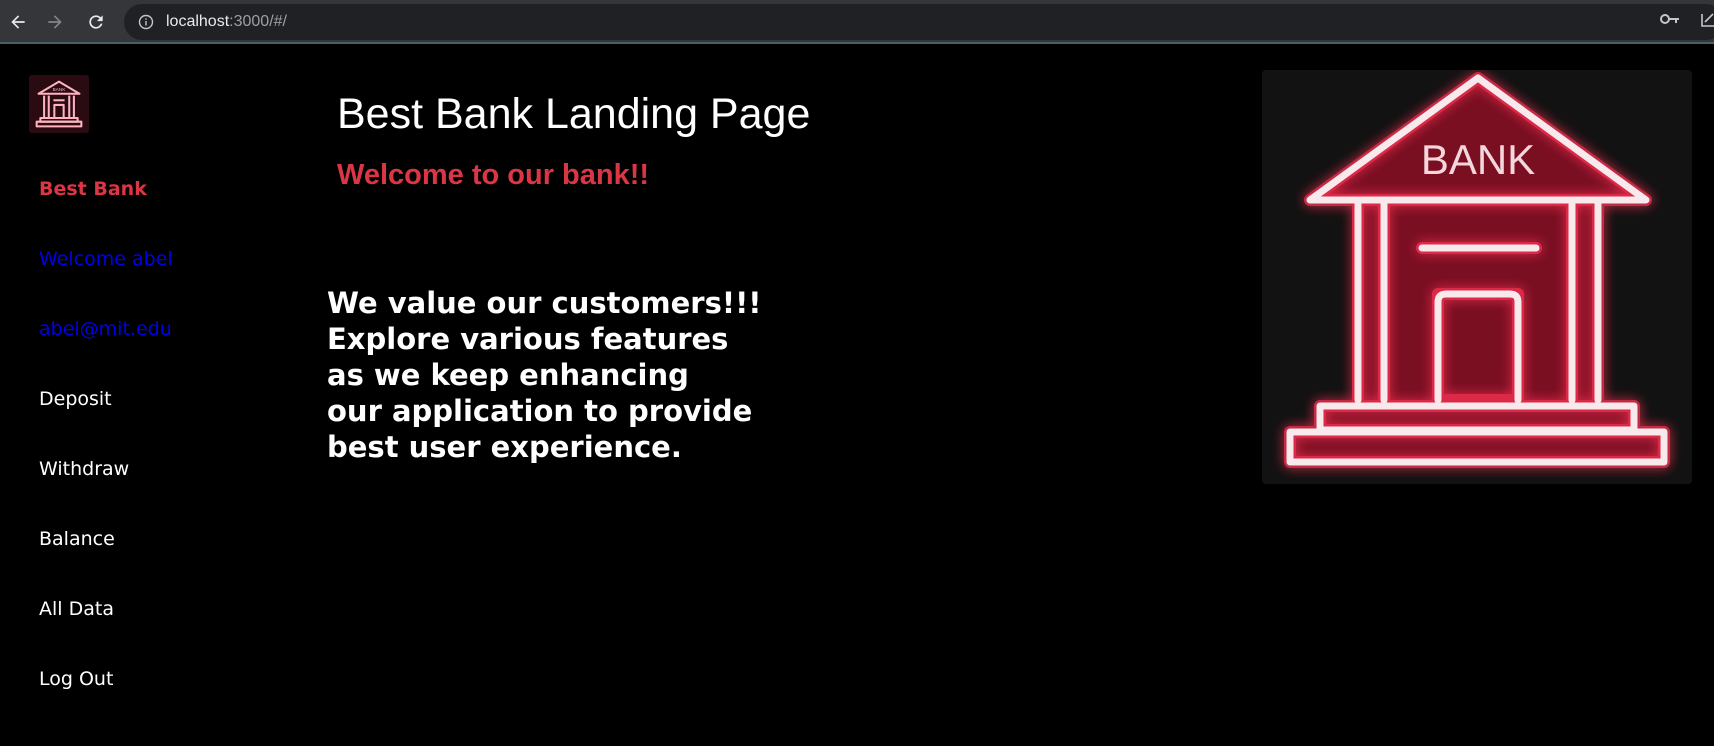 The width and height of the screenshot is (1714, 746). Describe the element at coordinates (93, 189) in the screenshot. I see `brand-link: Best Bank` at that location.